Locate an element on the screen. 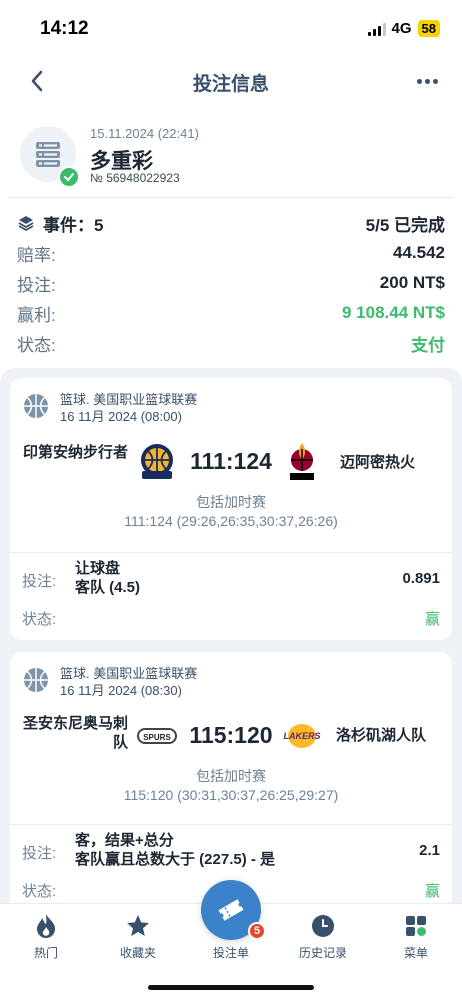  more-button is located at coordinates (427, 81).